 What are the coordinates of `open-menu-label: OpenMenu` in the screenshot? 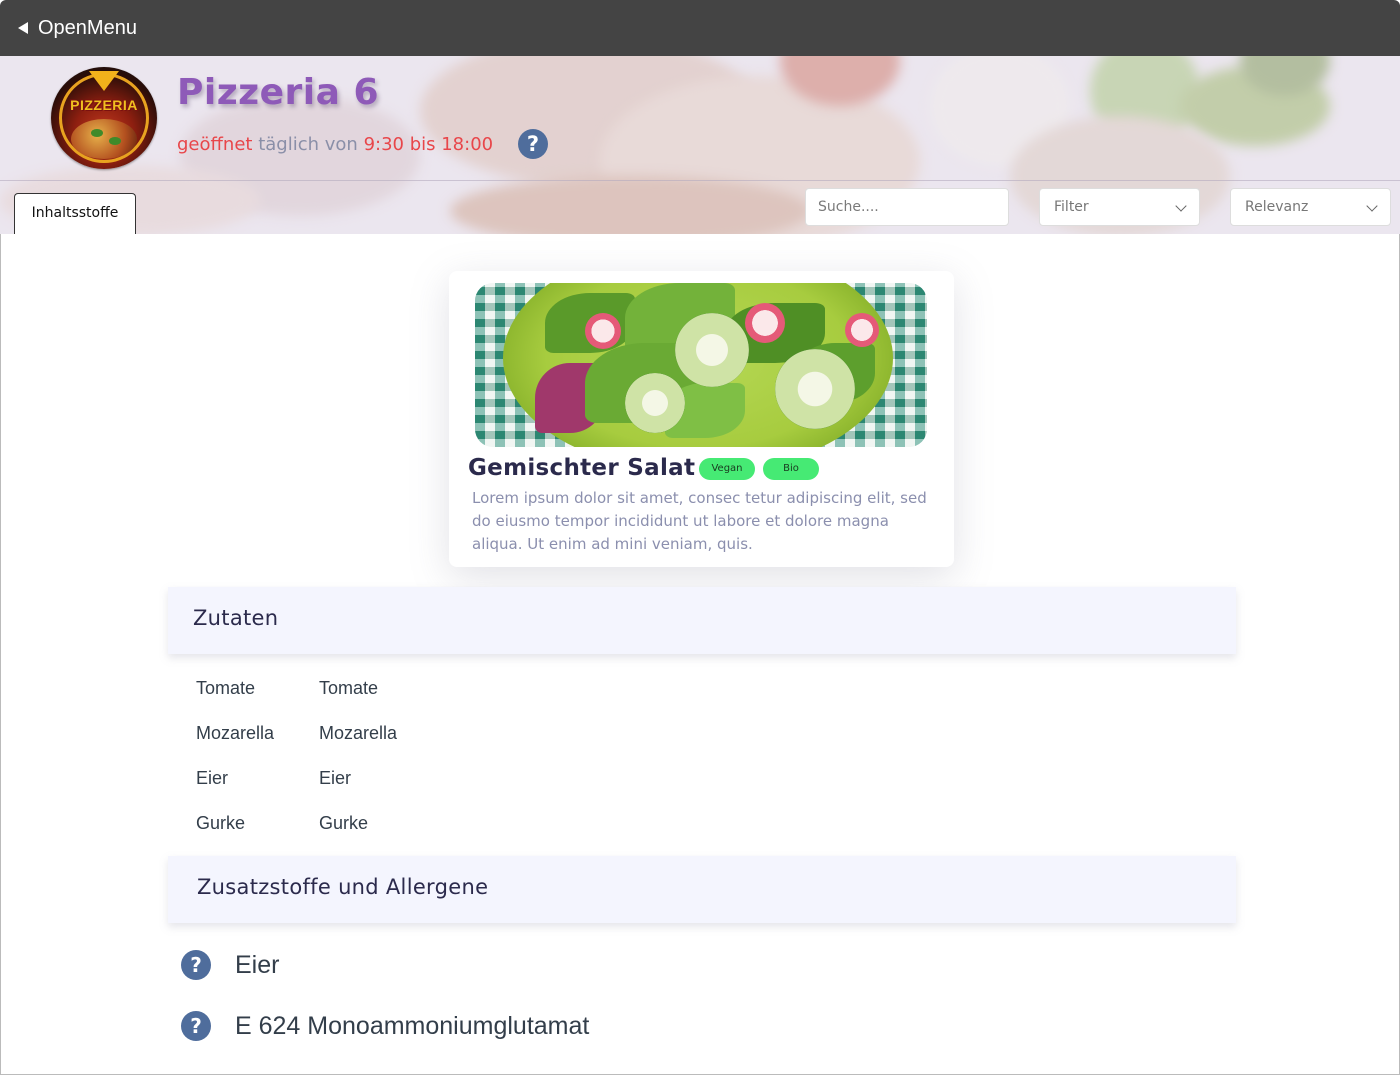 It's located at (87, 27).